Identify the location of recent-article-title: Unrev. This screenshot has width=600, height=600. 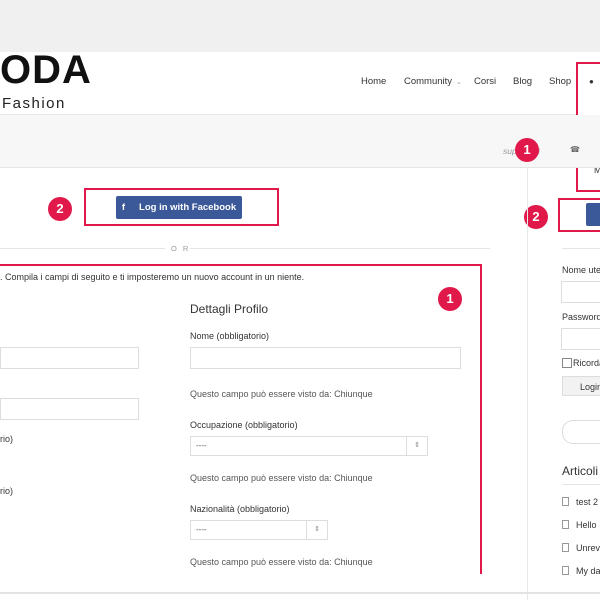
(588, 548).